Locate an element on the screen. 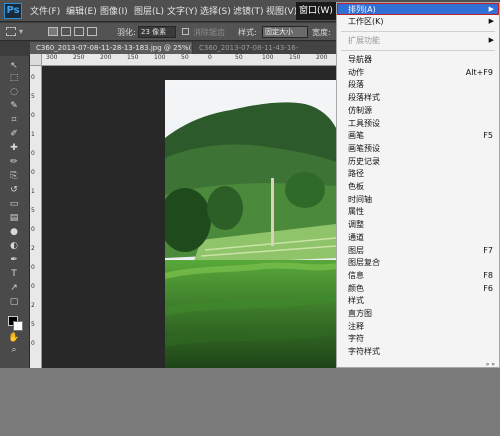 The width and height of the screenshot is (500, 436). menu-filter: 滤镜(T) is located at coordinates (248, 10).